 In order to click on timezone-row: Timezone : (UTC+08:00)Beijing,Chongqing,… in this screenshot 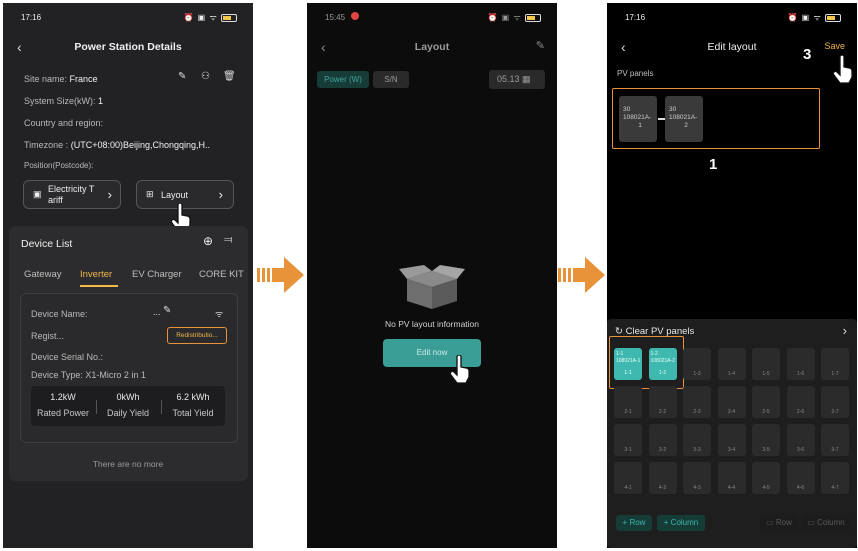, I will do `click(117, 145)`.